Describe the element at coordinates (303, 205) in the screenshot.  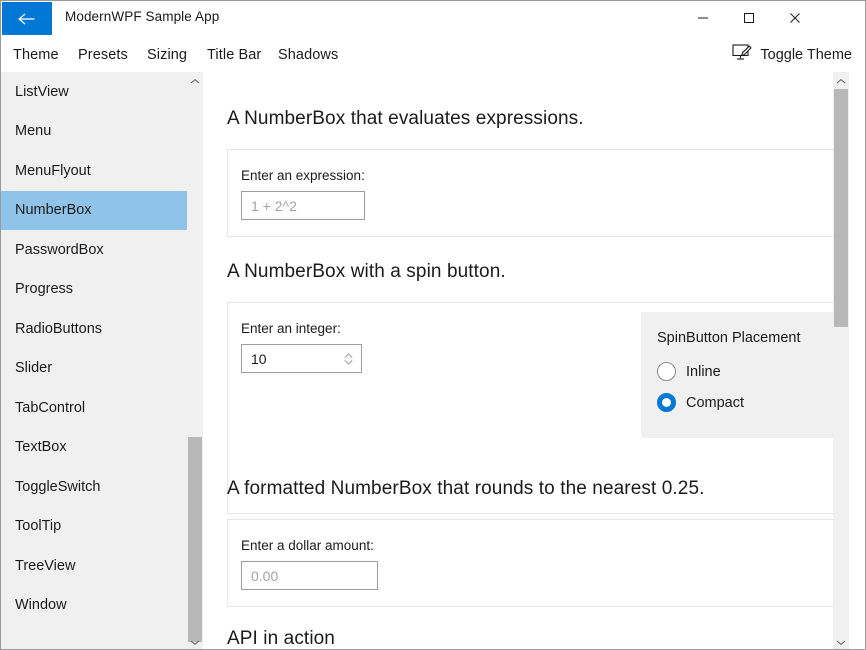
I see `expression-input: 1 + 2^2` at that location.